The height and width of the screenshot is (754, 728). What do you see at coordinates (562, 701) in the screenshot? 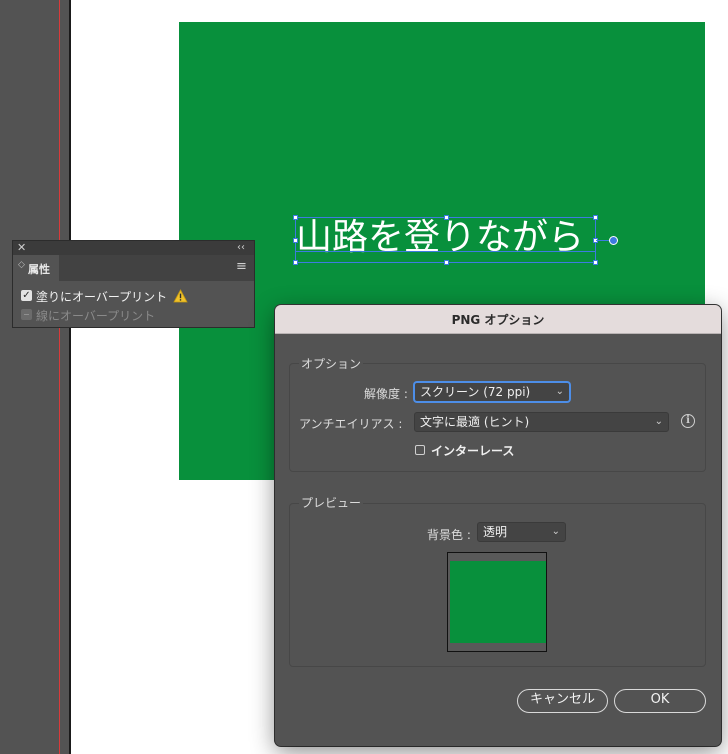
I see `cancel-button: キャンセル` at bounding box center [562, 701].